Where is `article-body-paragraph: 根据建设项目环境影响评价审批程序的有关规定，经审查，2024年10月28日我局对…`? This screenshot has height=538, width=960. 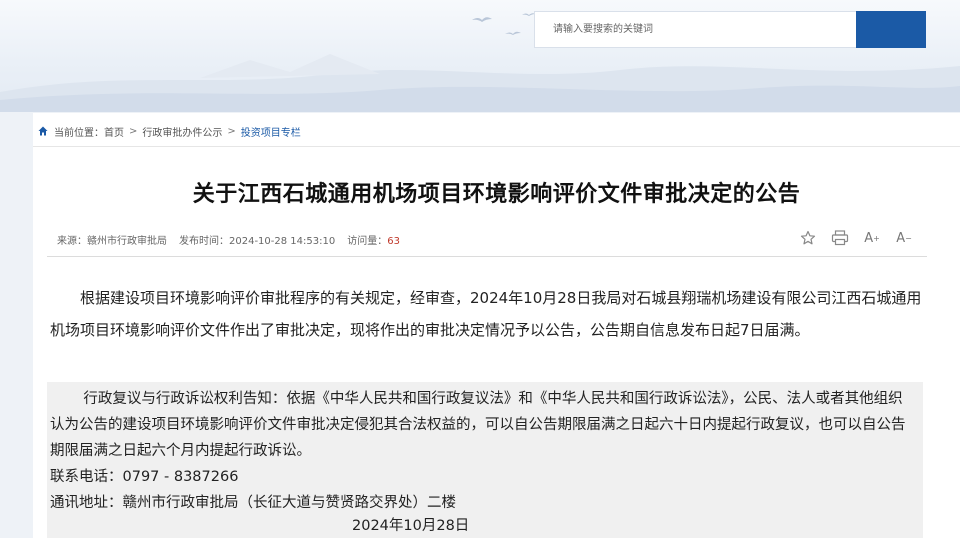 article-body-paragraph: 根据建设项目环境影响评价审批程序的有关规定，经审查，2024年10月28日我局对… is located at coordinates (486, 314).